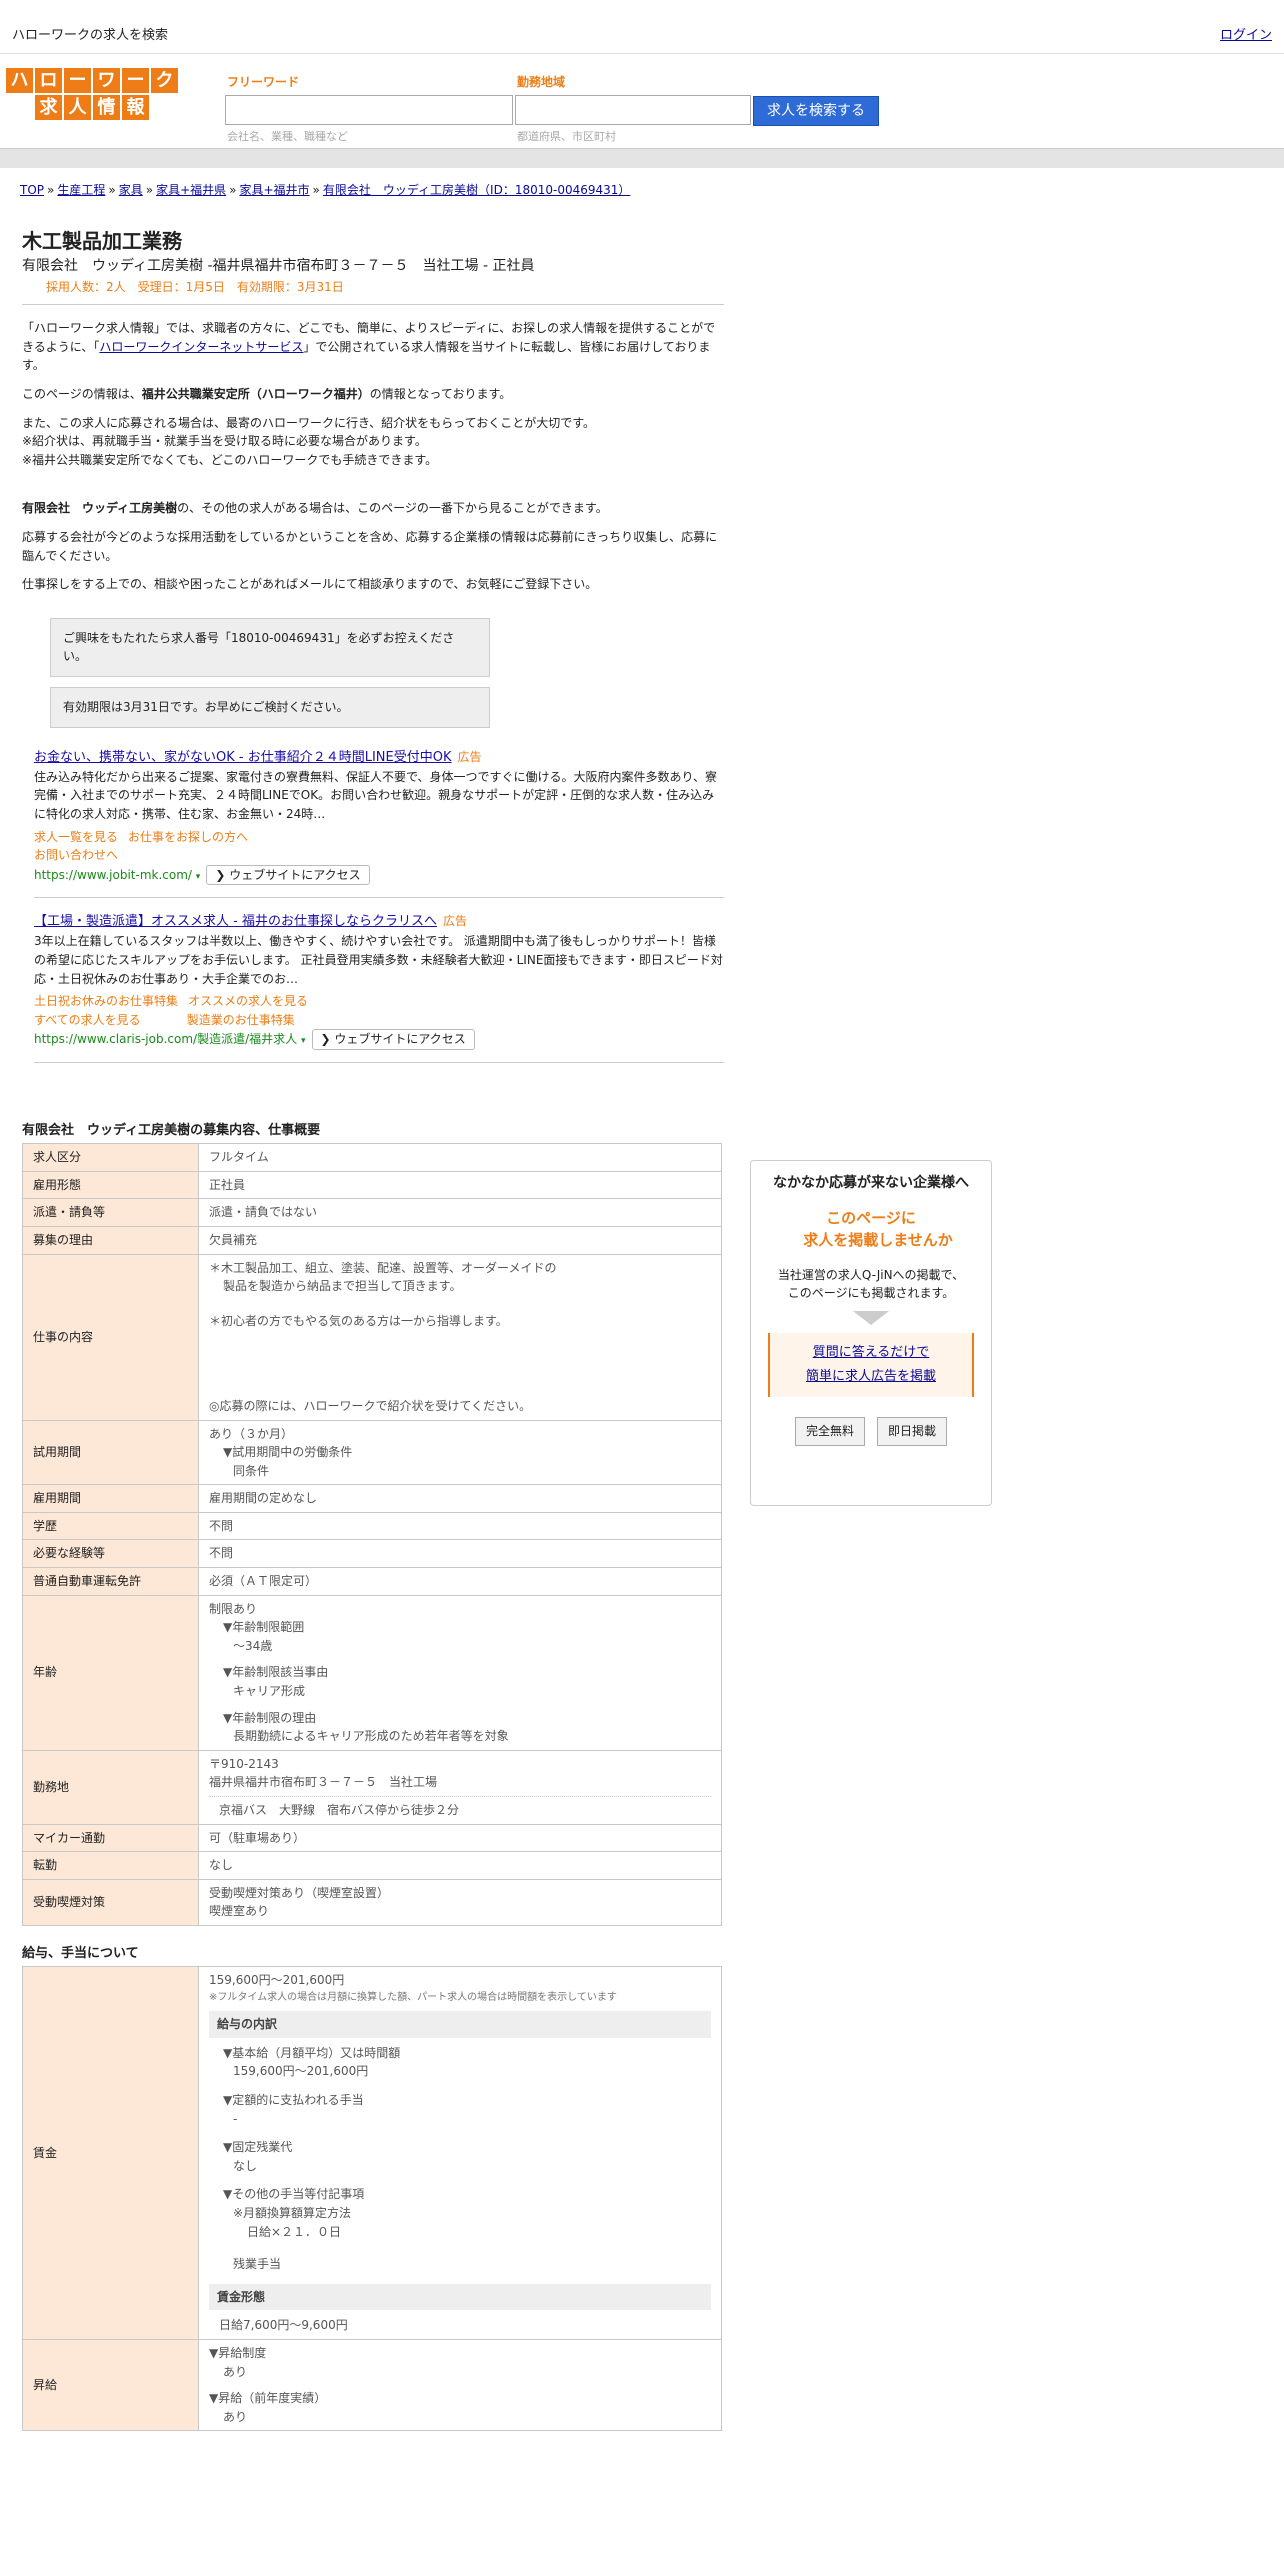 The width and height of the screenshot is (1284, 2568). I want to click on keyword-input, so click(369, 110).